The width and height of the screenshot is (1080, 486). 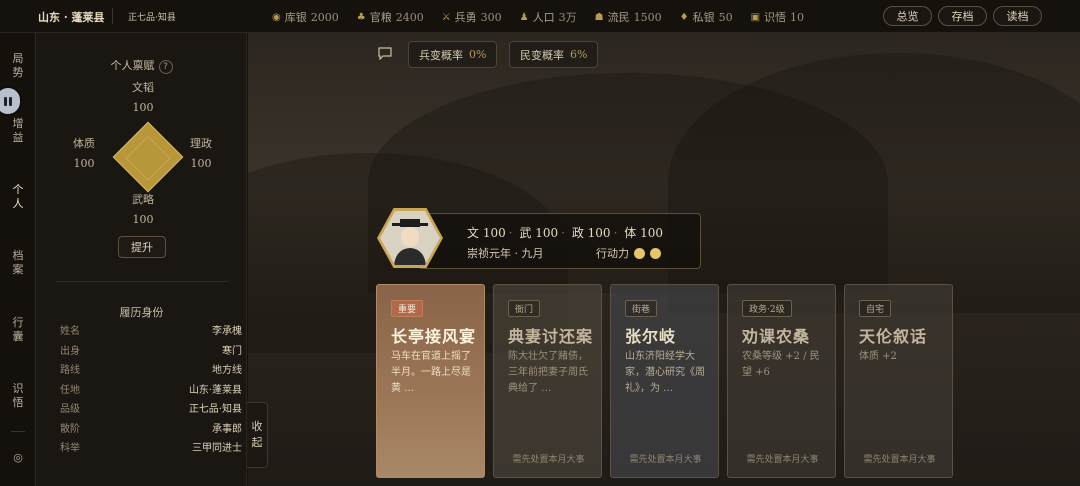 What do you see at coordinates (84, 154) in the screenshot?
I see `attr-tizhi: 体质 100` at bounding box center [84, 154].